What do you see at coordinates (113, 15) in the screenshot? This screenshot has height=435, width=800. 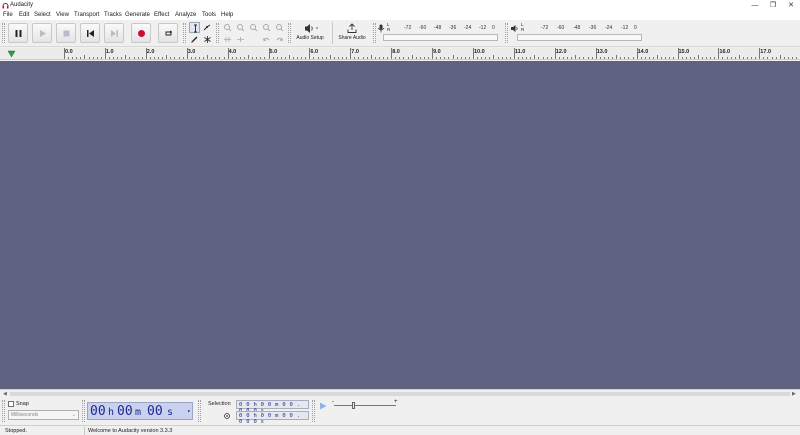 I see `menu-tracks: Tracks` at bounding box center [113, 15].